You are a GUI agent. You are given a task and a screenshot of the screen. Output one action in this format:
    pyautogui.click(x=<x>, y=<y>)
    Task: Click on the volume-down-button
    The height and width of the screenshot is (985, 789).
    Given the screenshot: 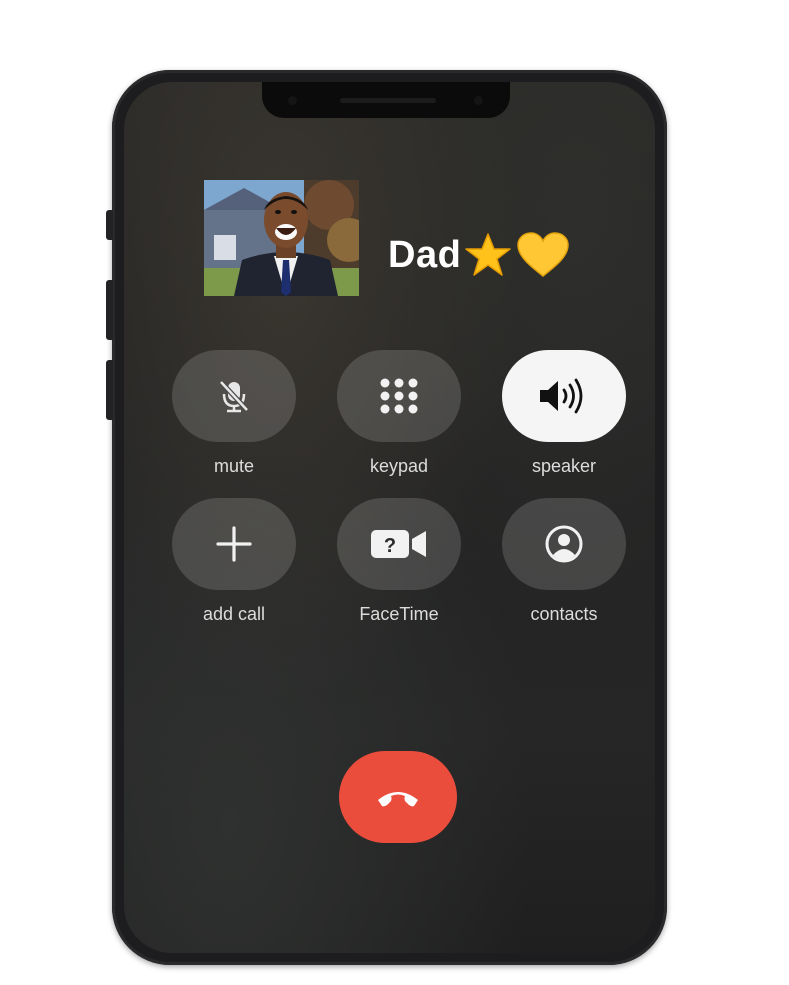 What is the action you would take?
    pyautogui.click(x=109, y=390)
    